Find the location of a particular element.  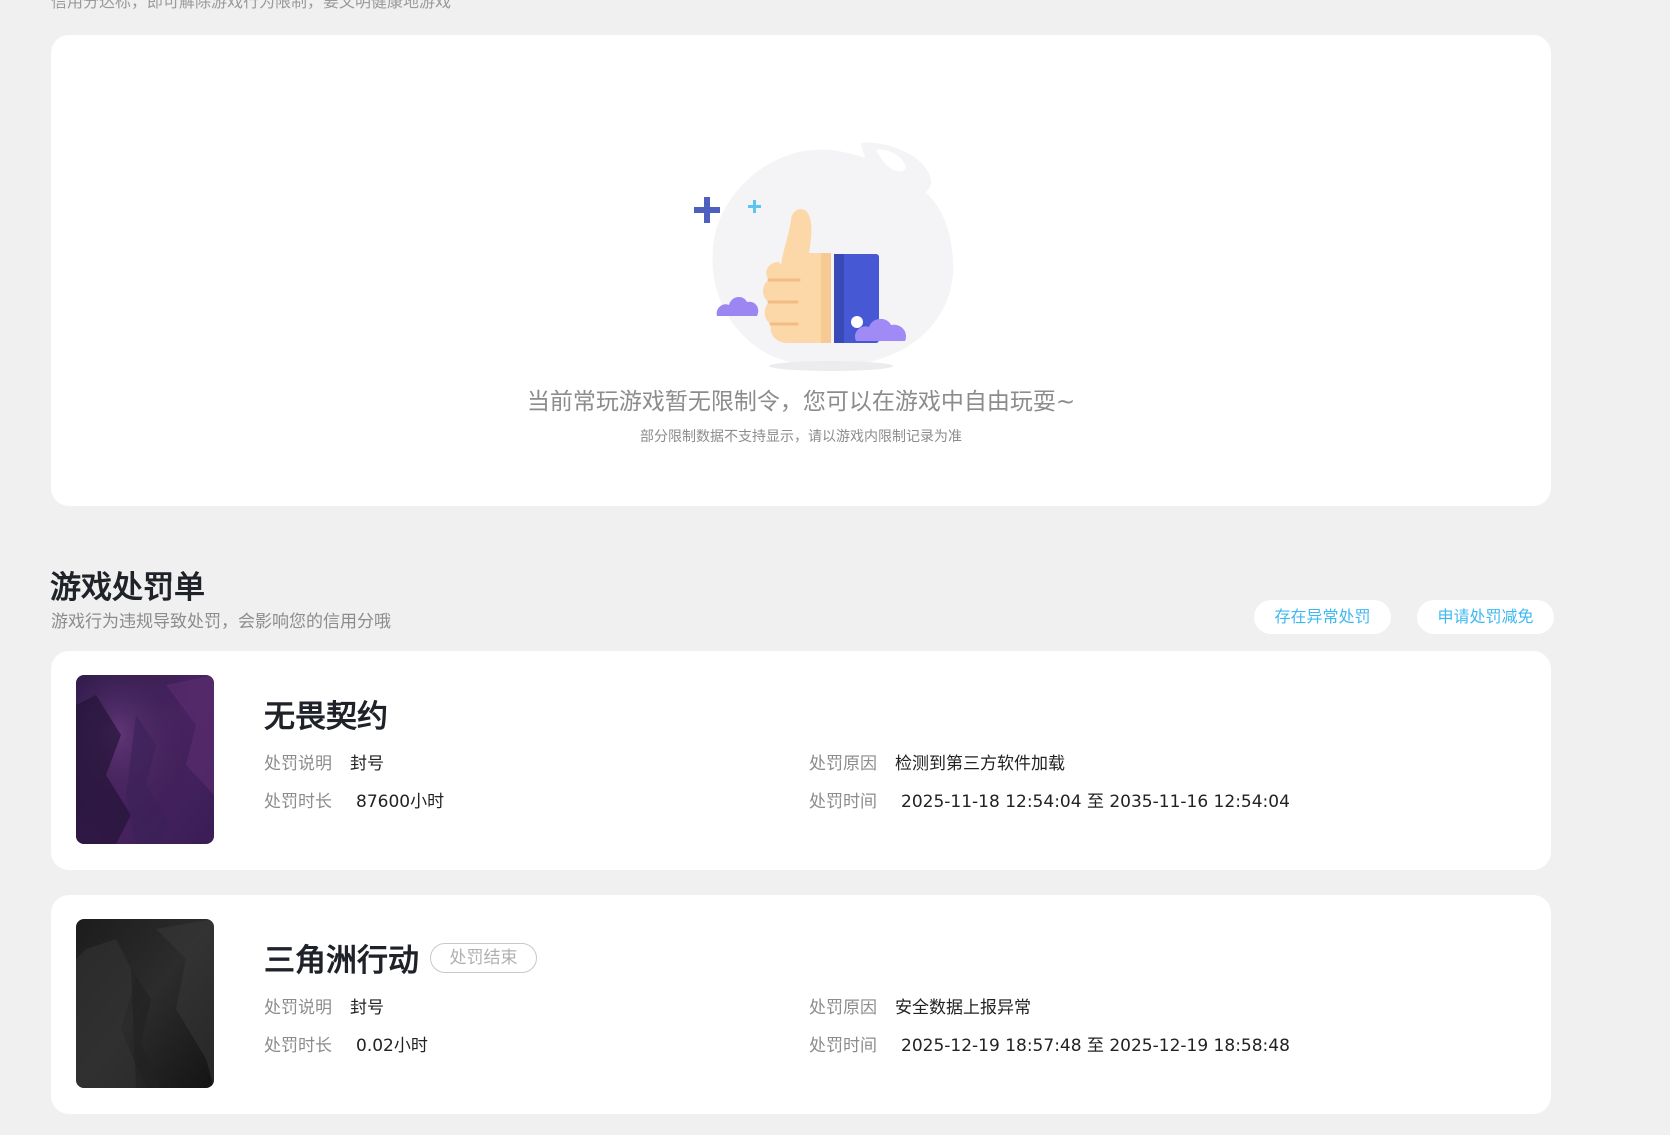

status-badge: 处罚结束 is located at coordinates (483, 958).